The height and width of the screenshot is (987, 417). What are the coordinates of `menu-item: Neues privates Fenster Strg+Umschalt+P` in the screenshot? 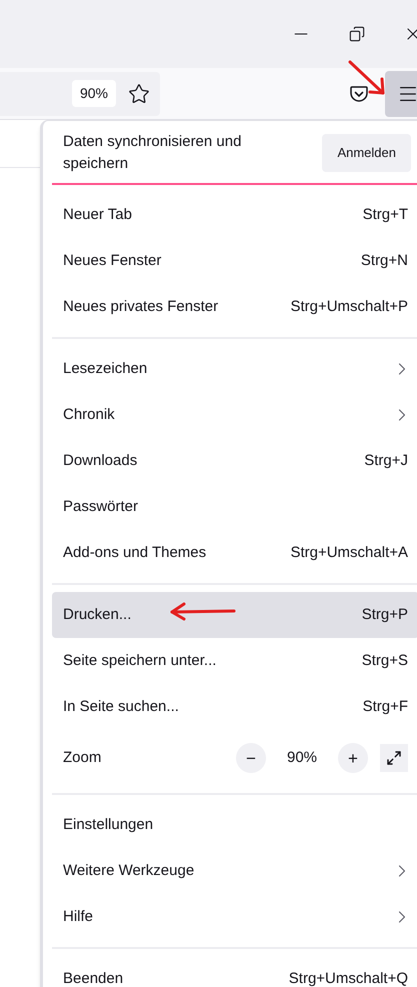 It's located at (234, 307).